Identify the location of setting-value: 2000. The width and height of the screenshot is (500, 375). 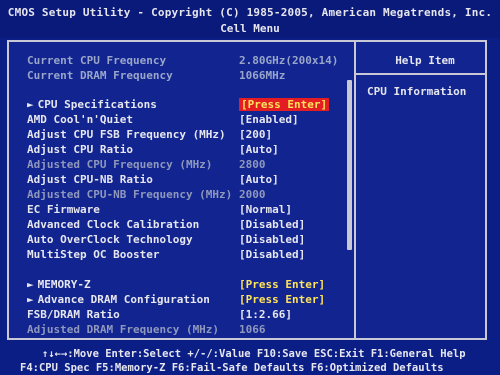
(252, 194).